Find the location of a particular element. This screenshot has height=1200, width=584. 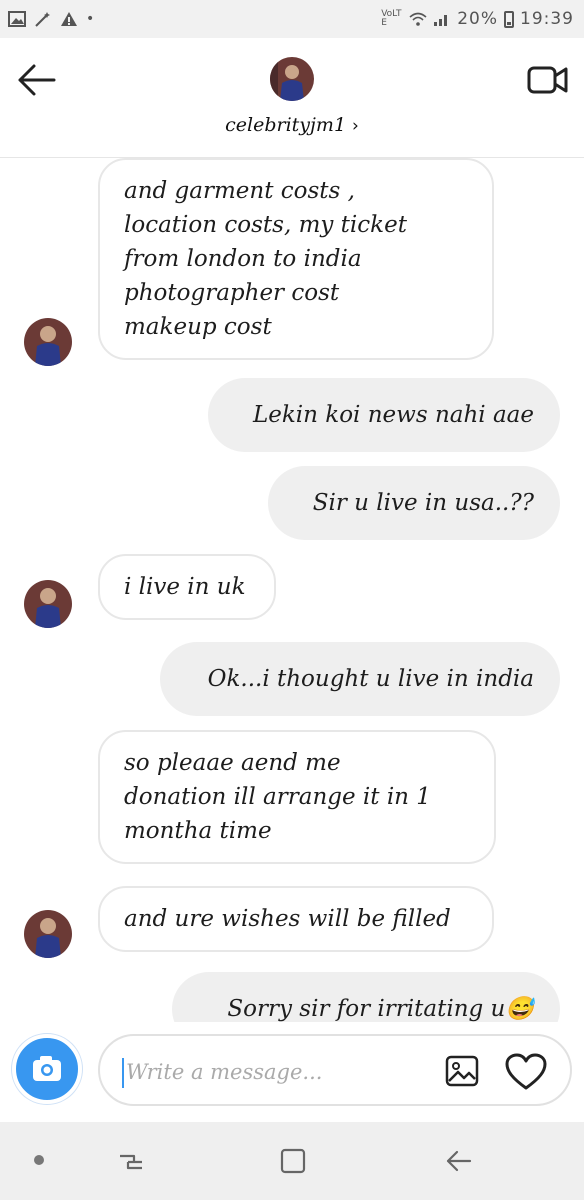

magic-wand-icon is located at coordinates (42, 19).